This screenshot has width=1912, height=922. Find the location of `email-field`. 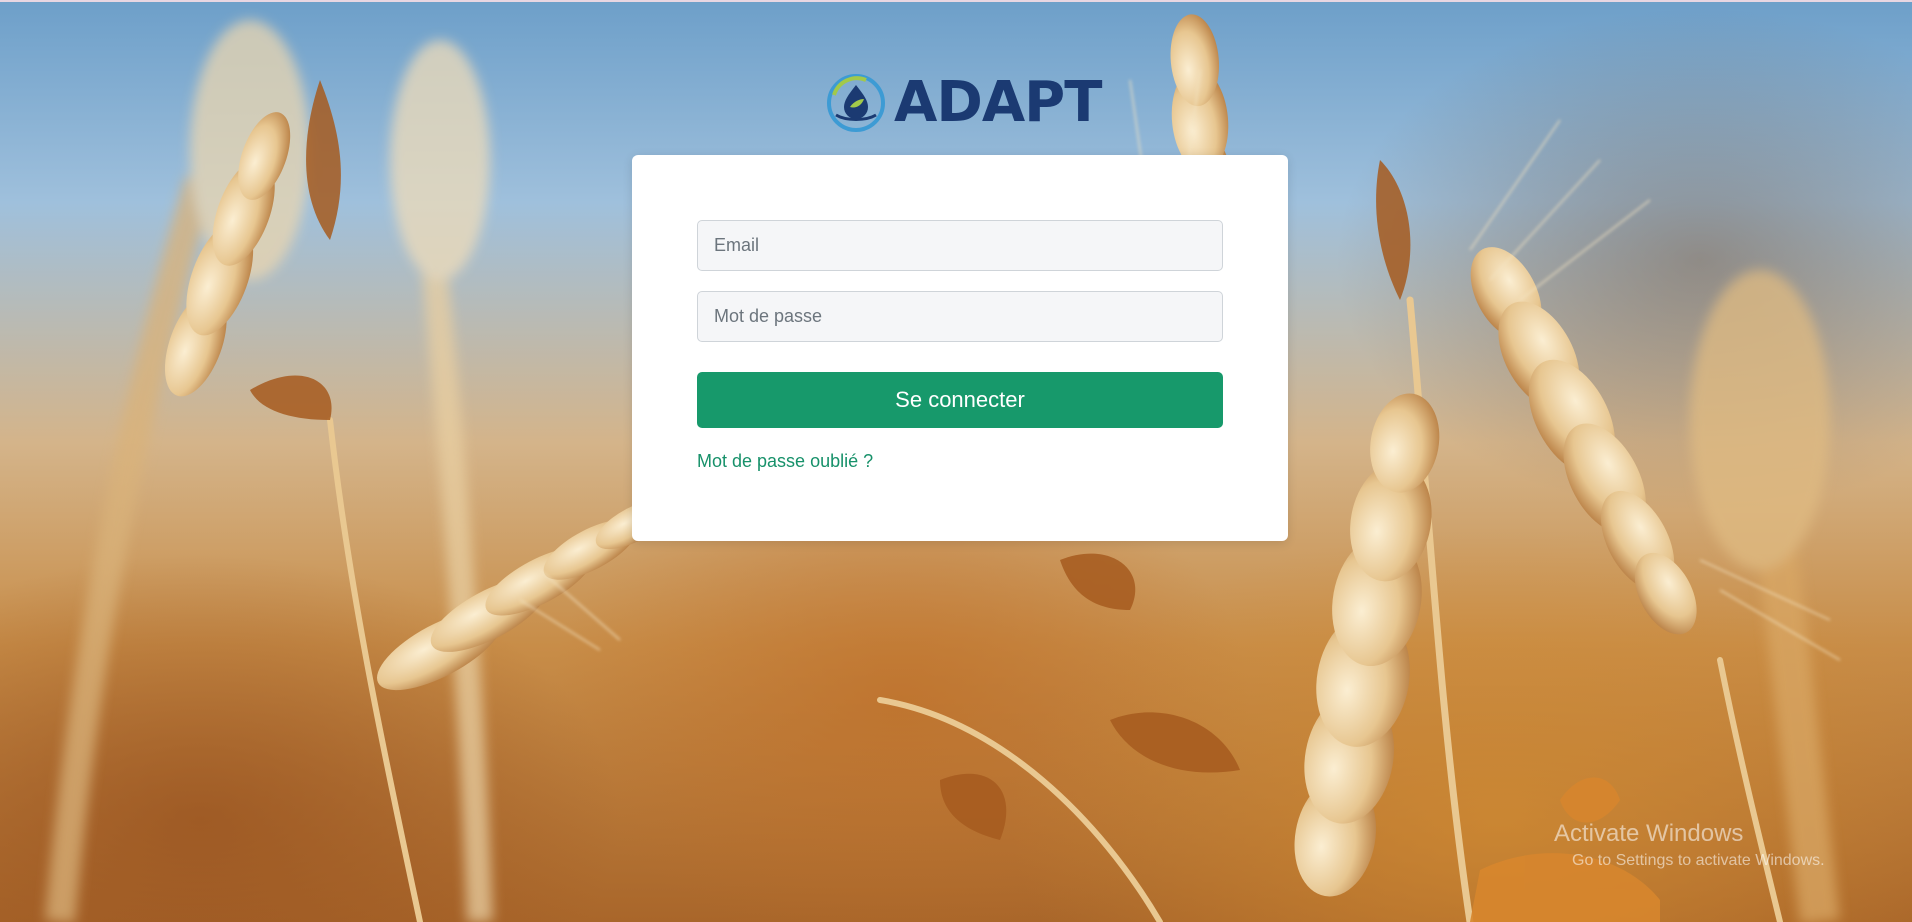

email-field is located at coordinates (960, 245).